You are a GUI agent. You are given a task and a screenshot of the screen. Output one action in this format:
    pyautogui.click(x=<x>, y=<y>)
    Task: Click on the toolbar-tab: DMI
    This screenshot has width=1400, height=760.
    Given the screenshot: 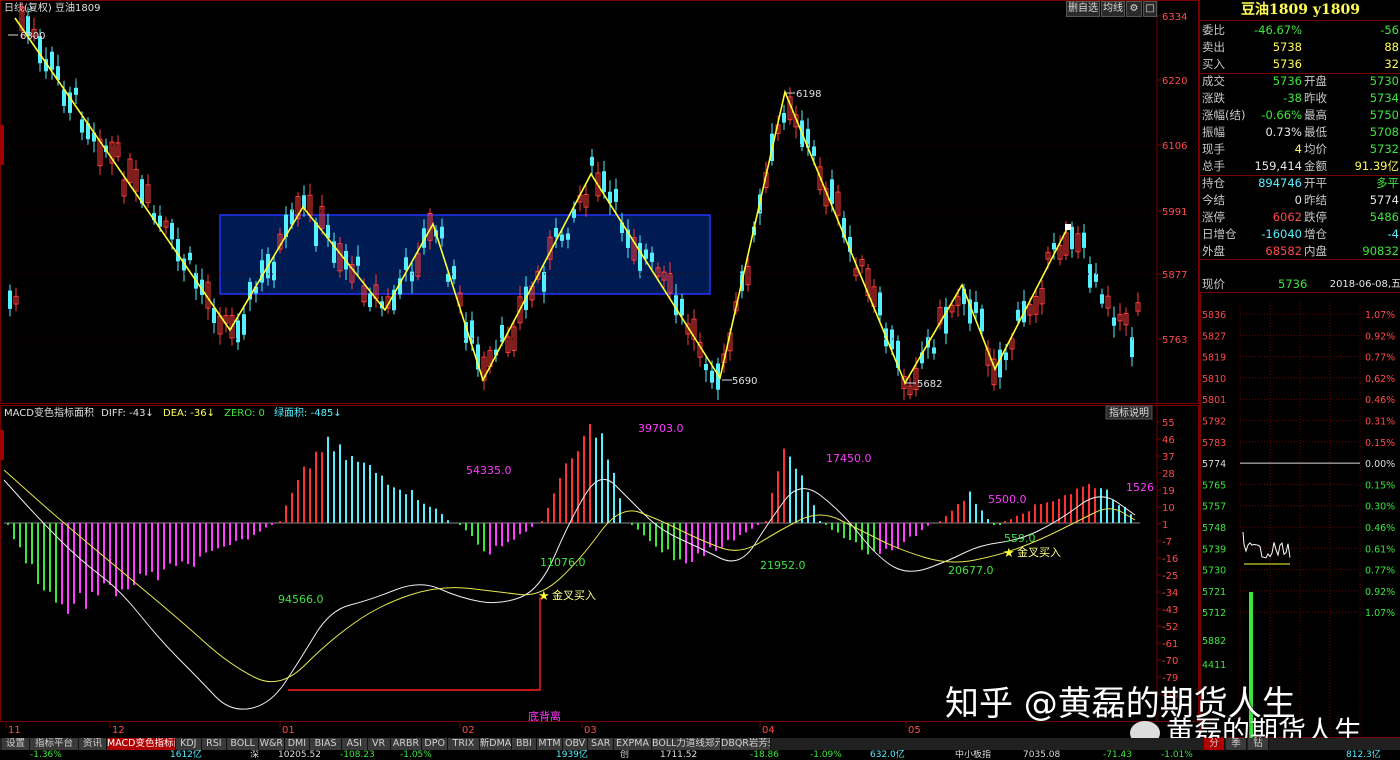 What is the action you would take?
    pyautogui.click(x=297, y=744)
    